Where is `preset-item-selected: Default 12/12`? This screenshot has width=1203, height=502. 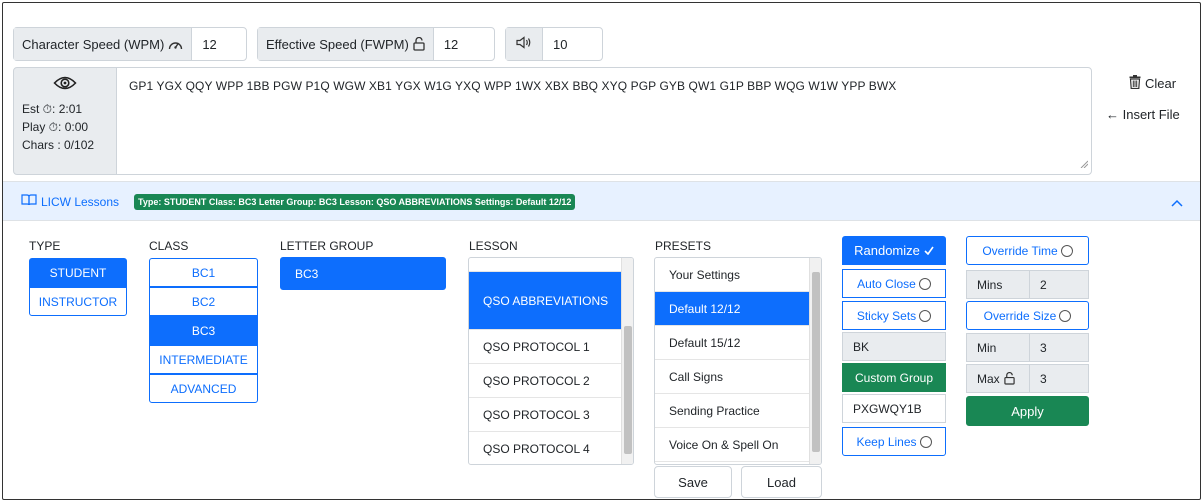 preset-item-selected: Default 12/12 is located at coordinates (733, 309).